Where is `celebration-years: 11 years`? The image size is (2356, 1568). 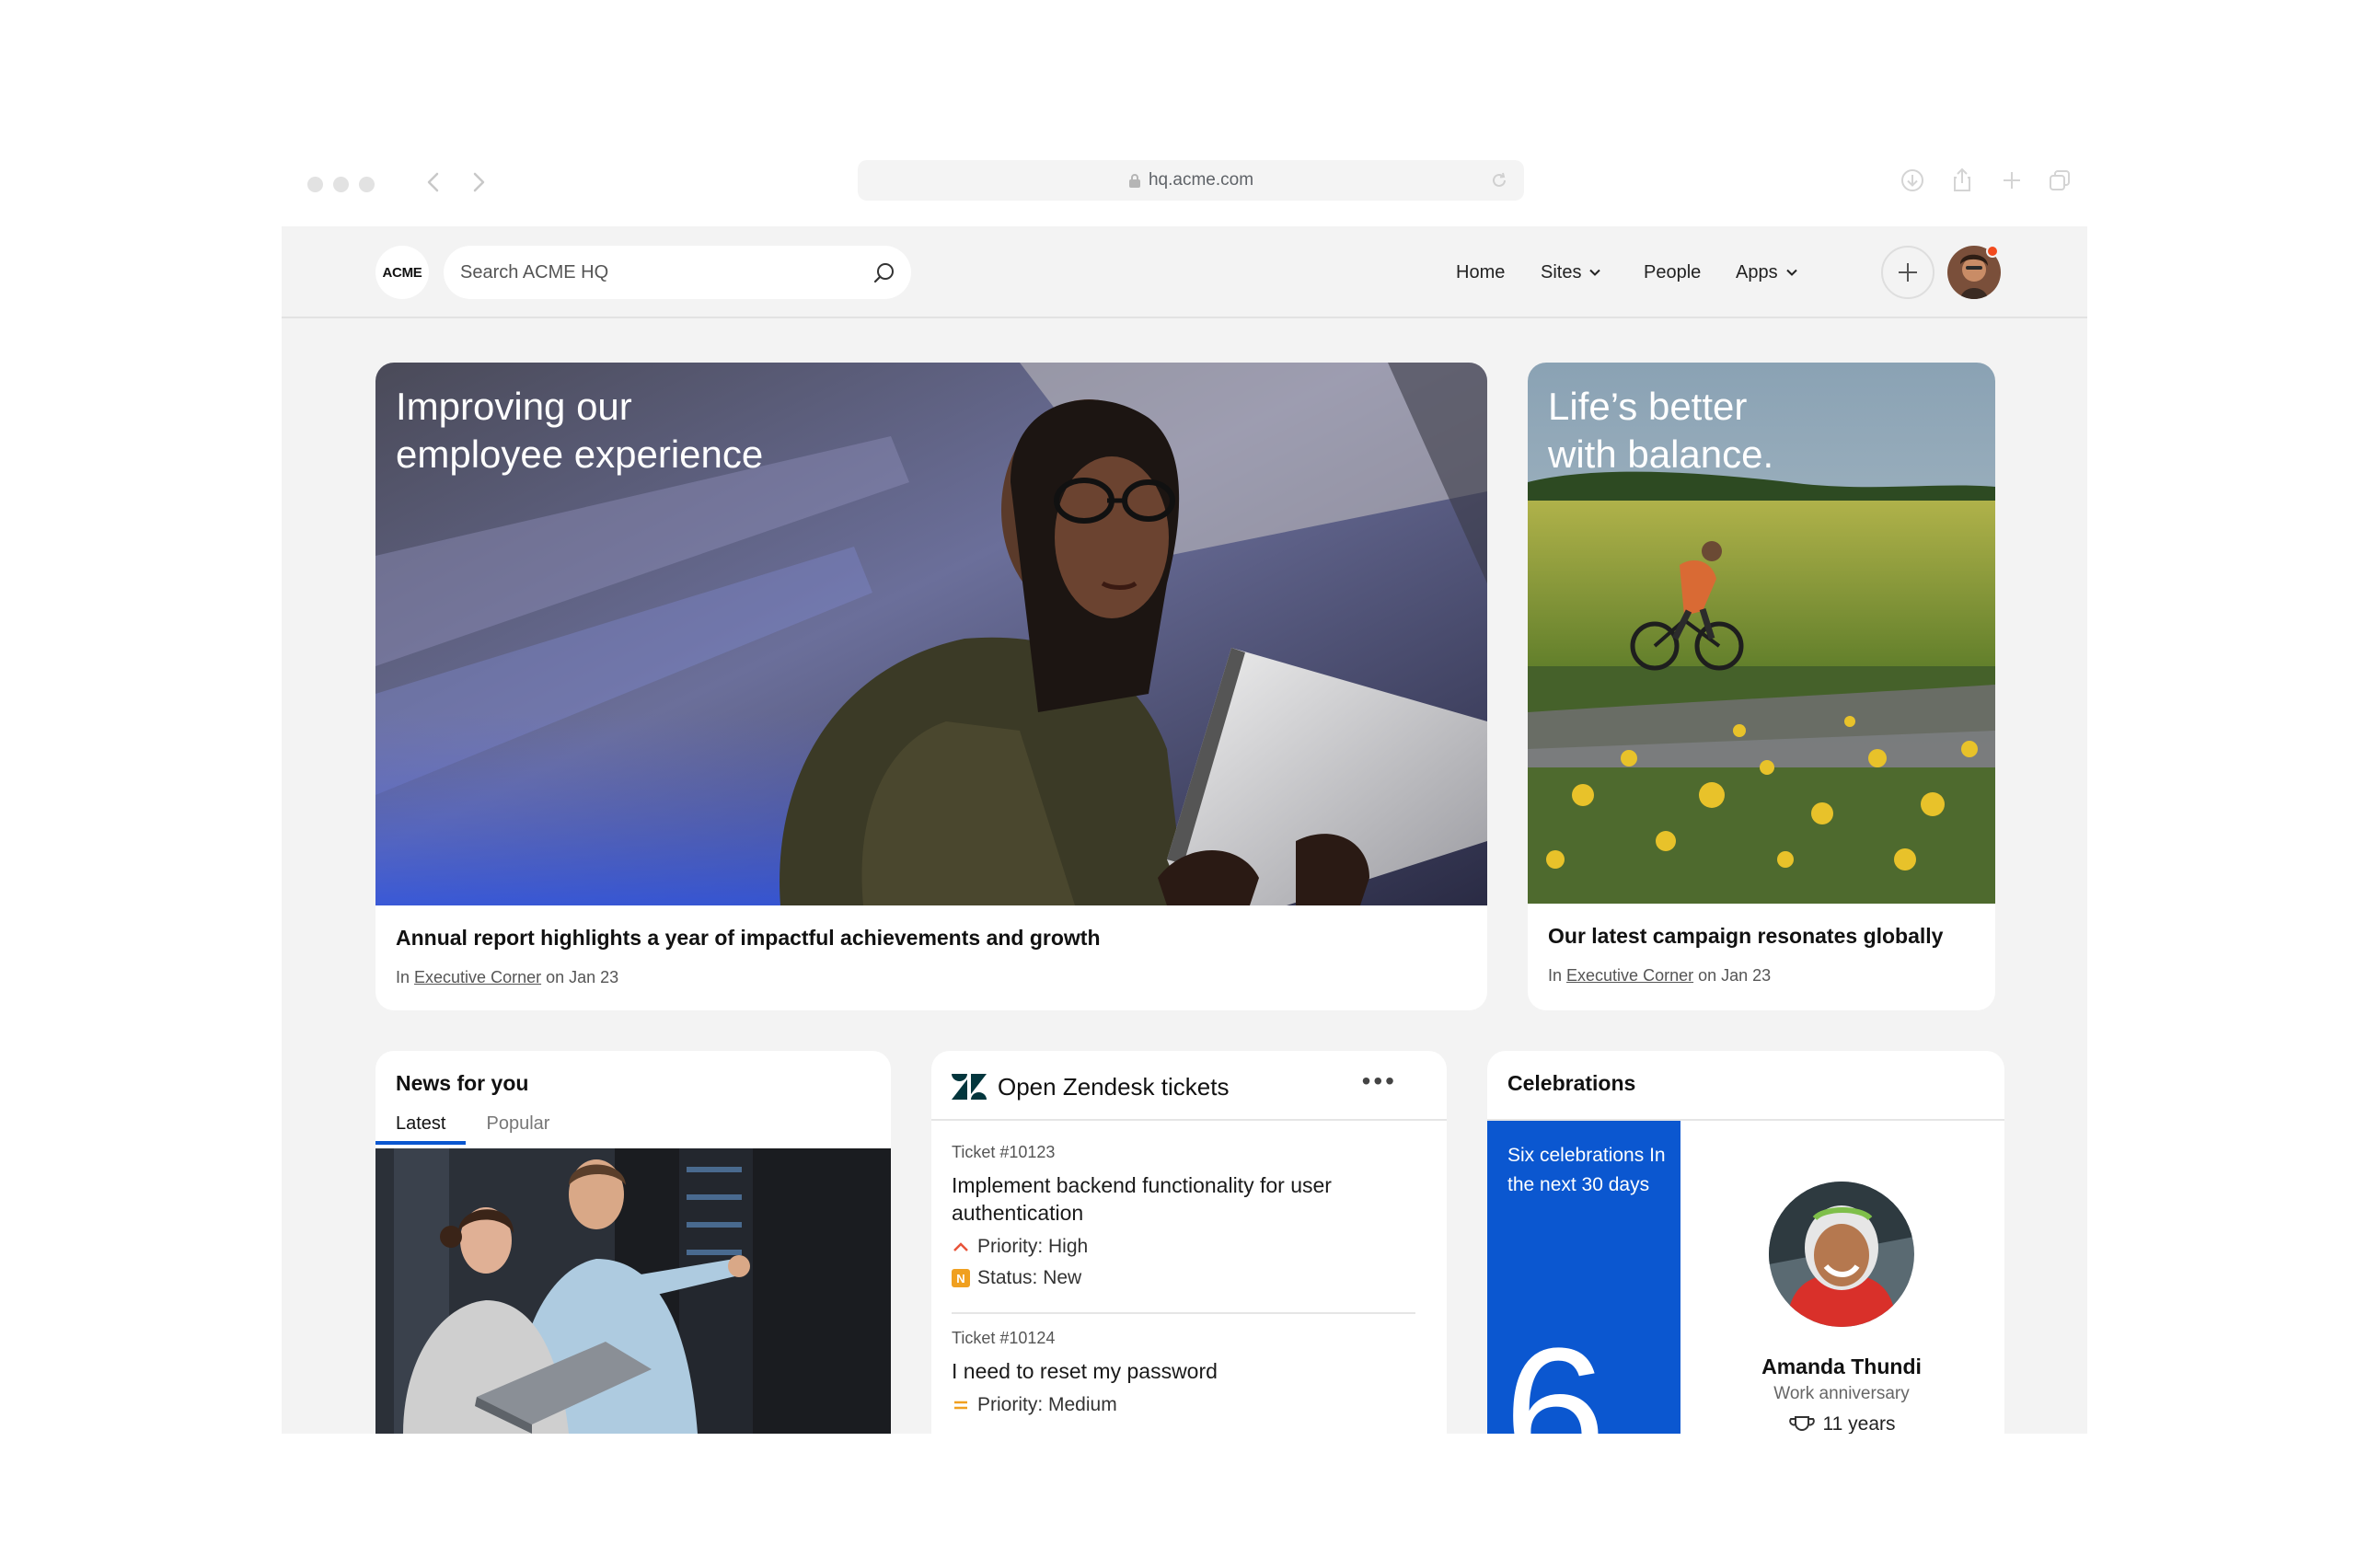
celebration-years: 11 years is located at coordinates (1841, 1423).